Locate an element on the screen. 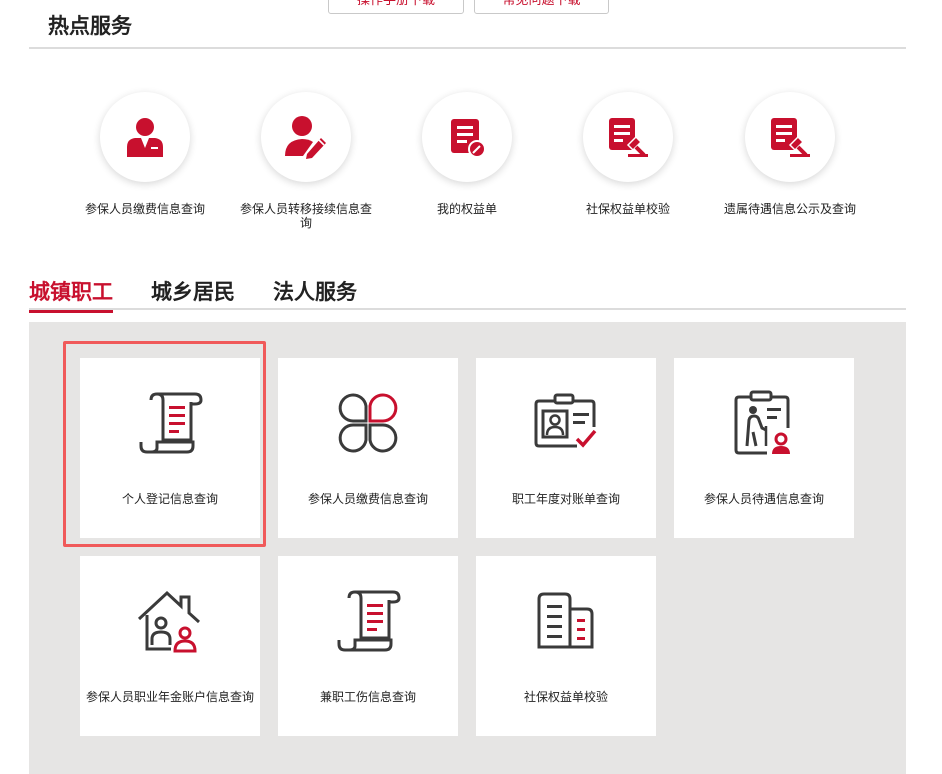 The height and width of the screenshot is (774, 942). house-person-icon is located at coordinates (169, 621).